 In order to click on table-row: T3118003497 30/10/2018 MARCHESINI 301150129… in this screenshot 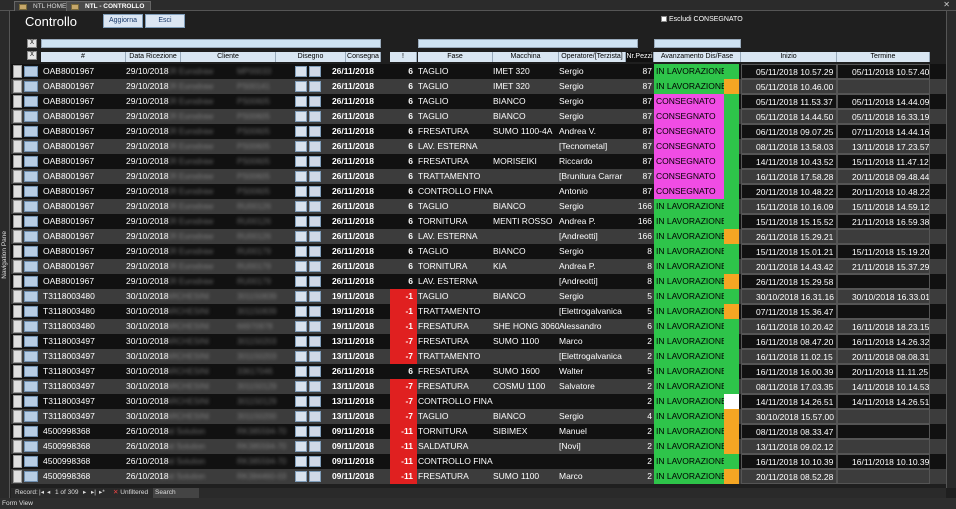, I will do `click(478, 386)`.